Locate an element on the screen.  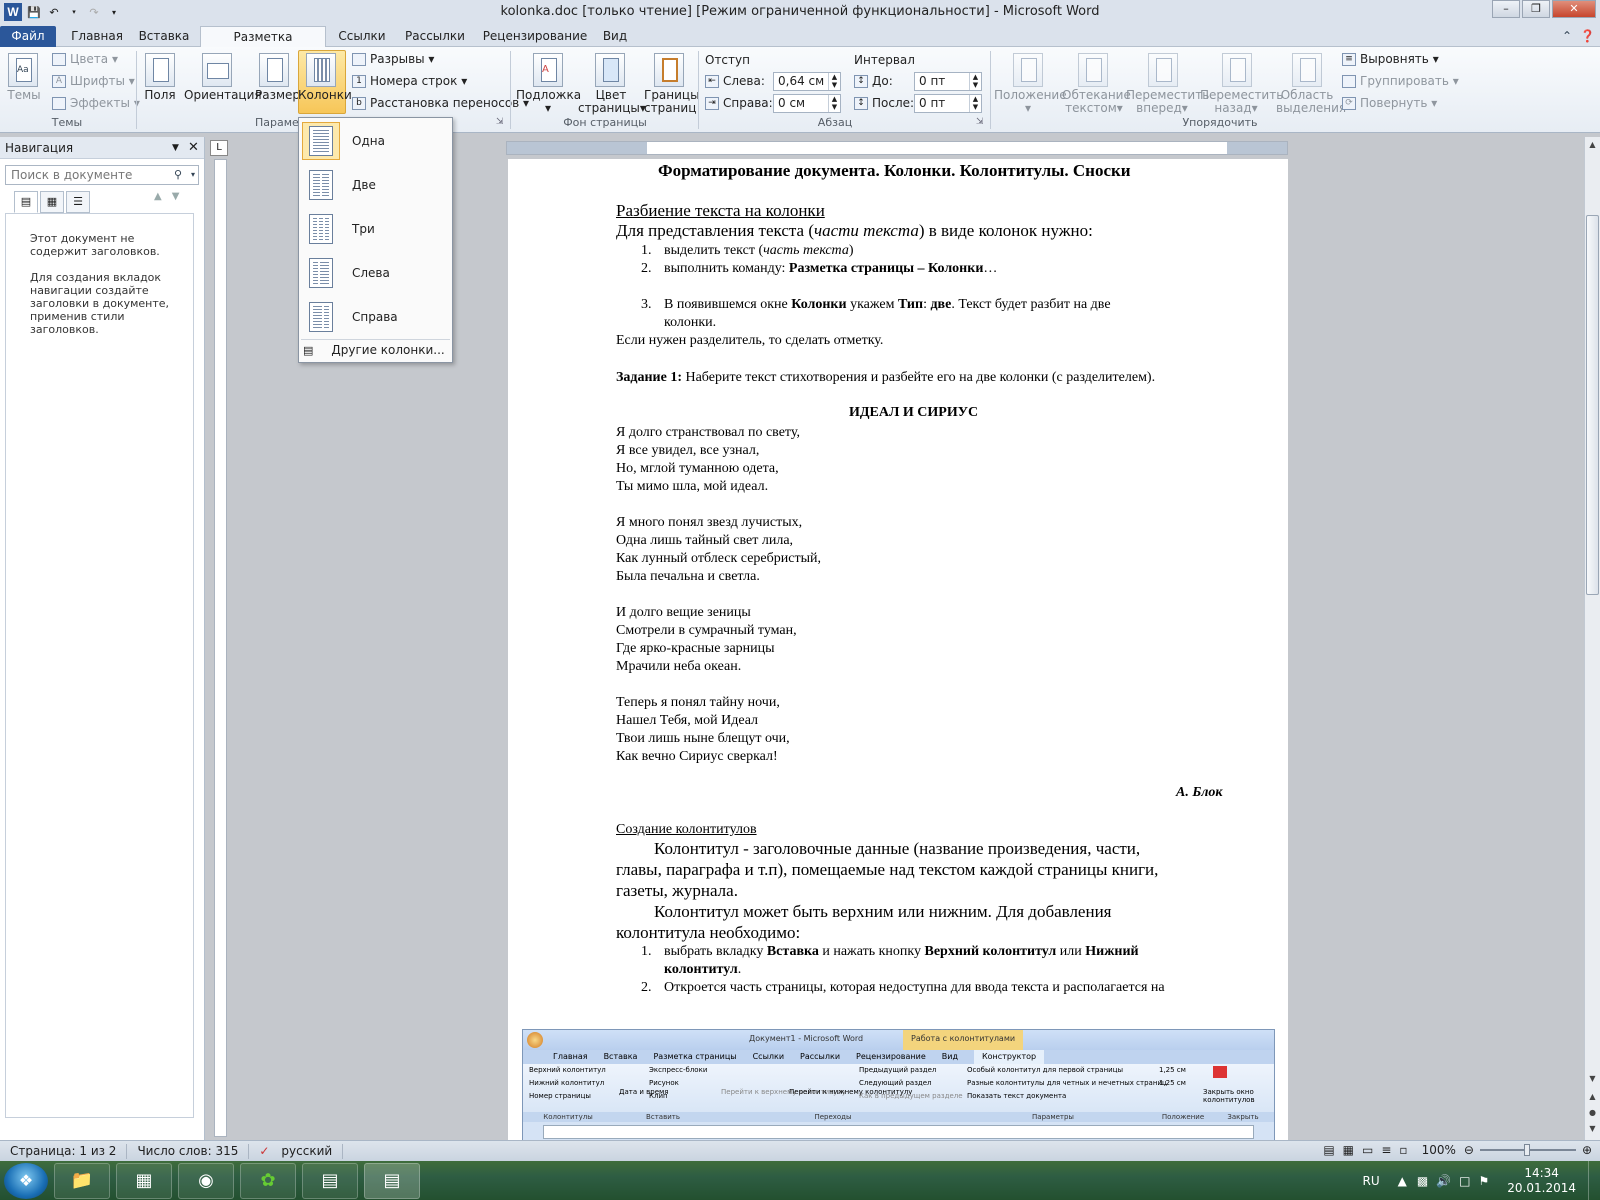
effects-button: Эффекты ▾ is located at coordinates (96, 103).